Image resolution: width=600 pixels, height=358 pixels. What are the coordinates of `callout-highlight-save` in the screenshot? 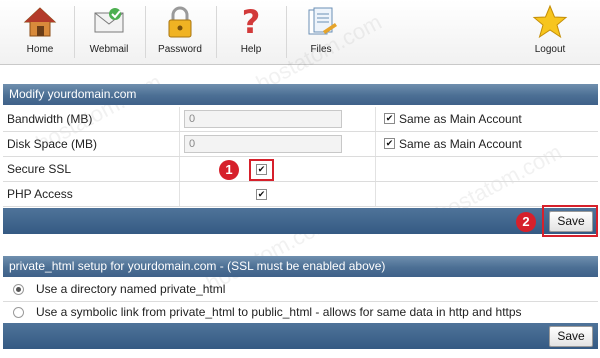 It's located at (570, 221).